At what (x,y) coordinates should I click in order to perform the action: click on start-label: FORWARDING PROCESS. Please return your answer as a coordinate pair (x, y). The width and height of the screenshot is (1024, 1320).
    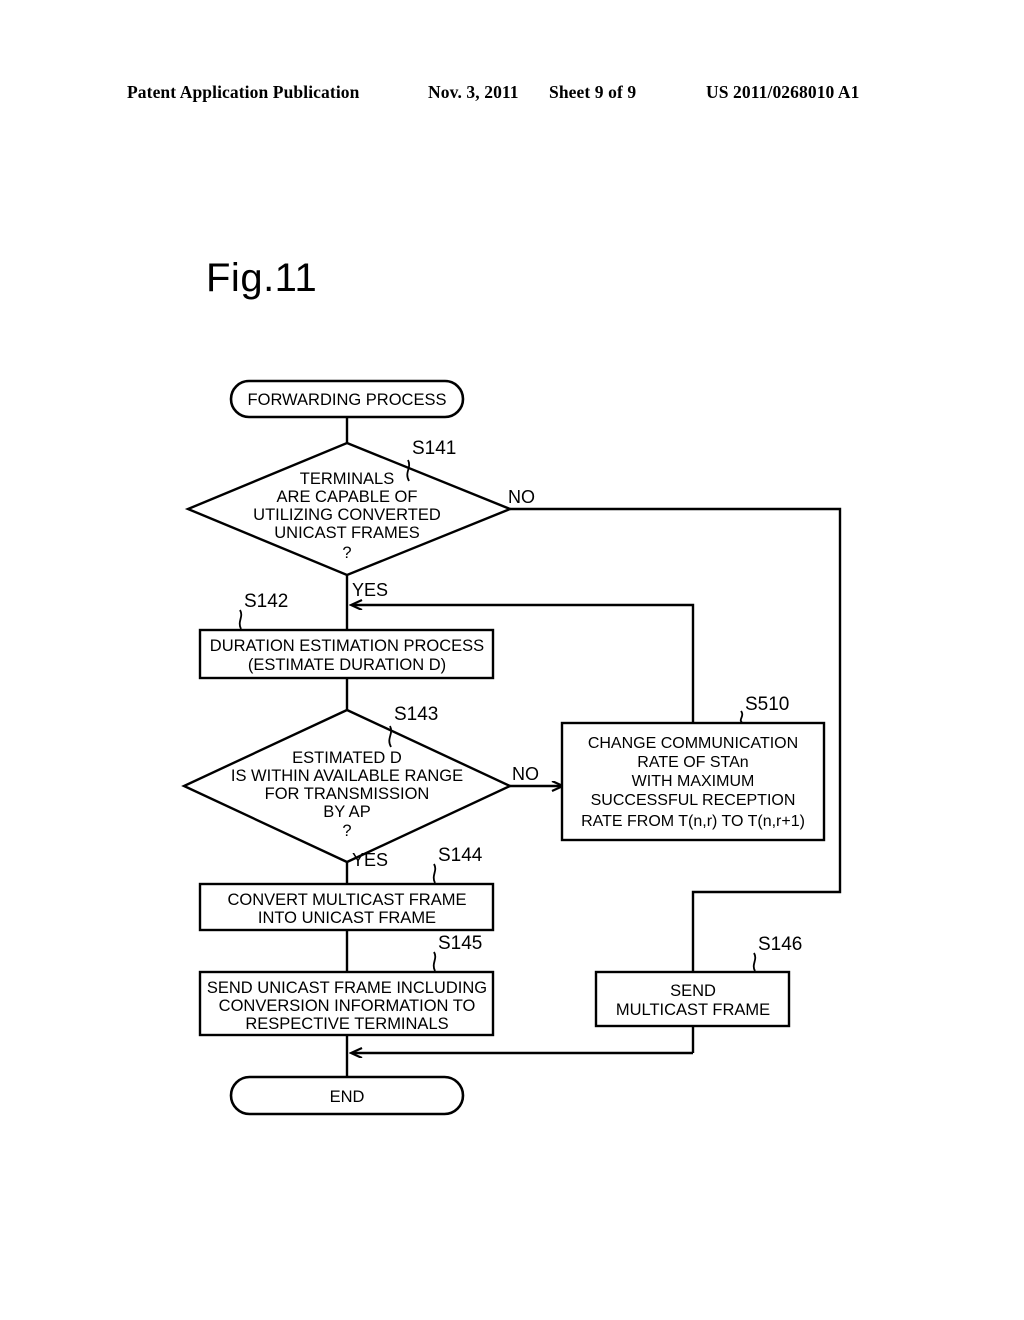
    Looking at the image, I should click on (347, 400).